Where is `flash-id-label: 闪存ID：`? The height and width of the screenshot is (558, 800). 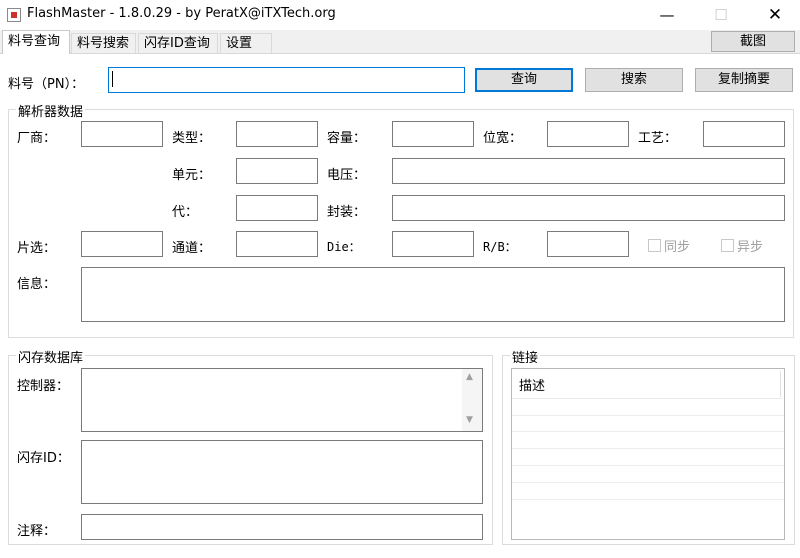 flash-id-label: 闪存ID： is located at coordinates (43, 458).